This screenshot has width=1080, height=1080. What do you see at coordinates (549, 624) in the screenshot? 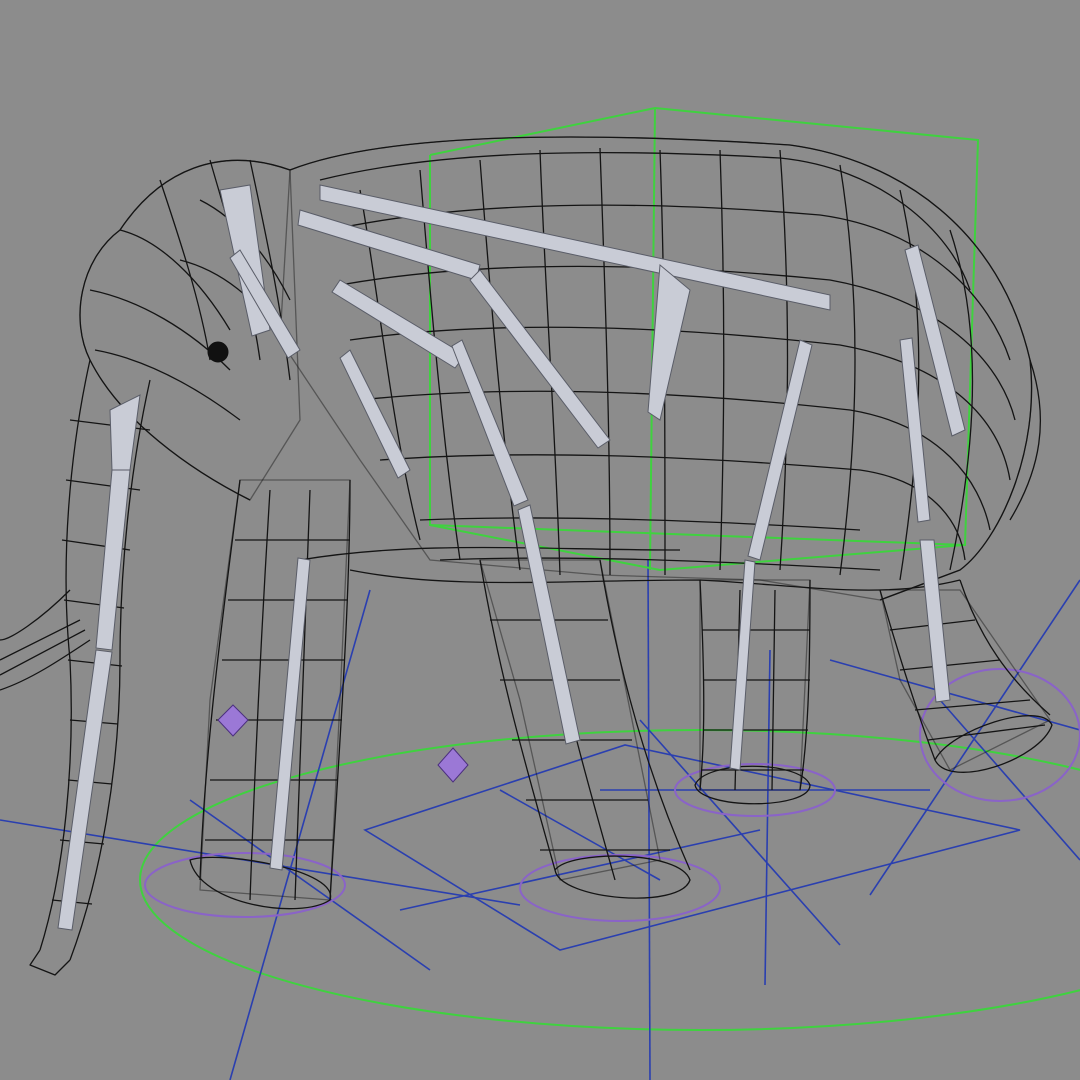
I see `bone-lower-leg-right` at bounding box center [549, 624].